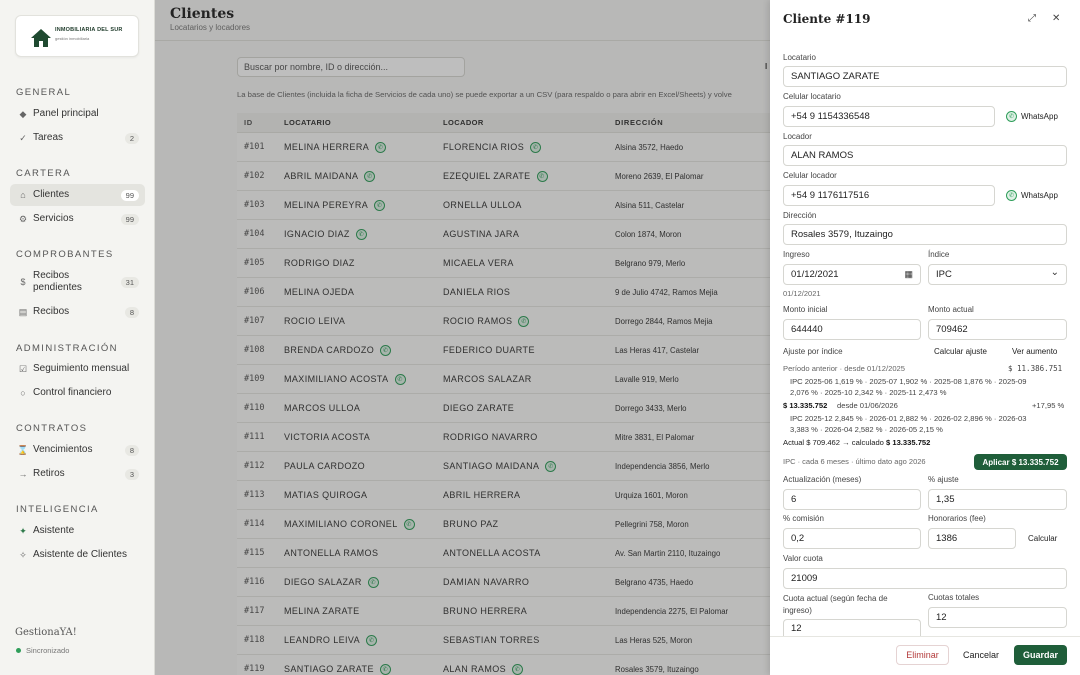 This screenshot has width=1080, height=675. I want to click on nuevo-monto: $ 13.335.752, so click(805, 405).